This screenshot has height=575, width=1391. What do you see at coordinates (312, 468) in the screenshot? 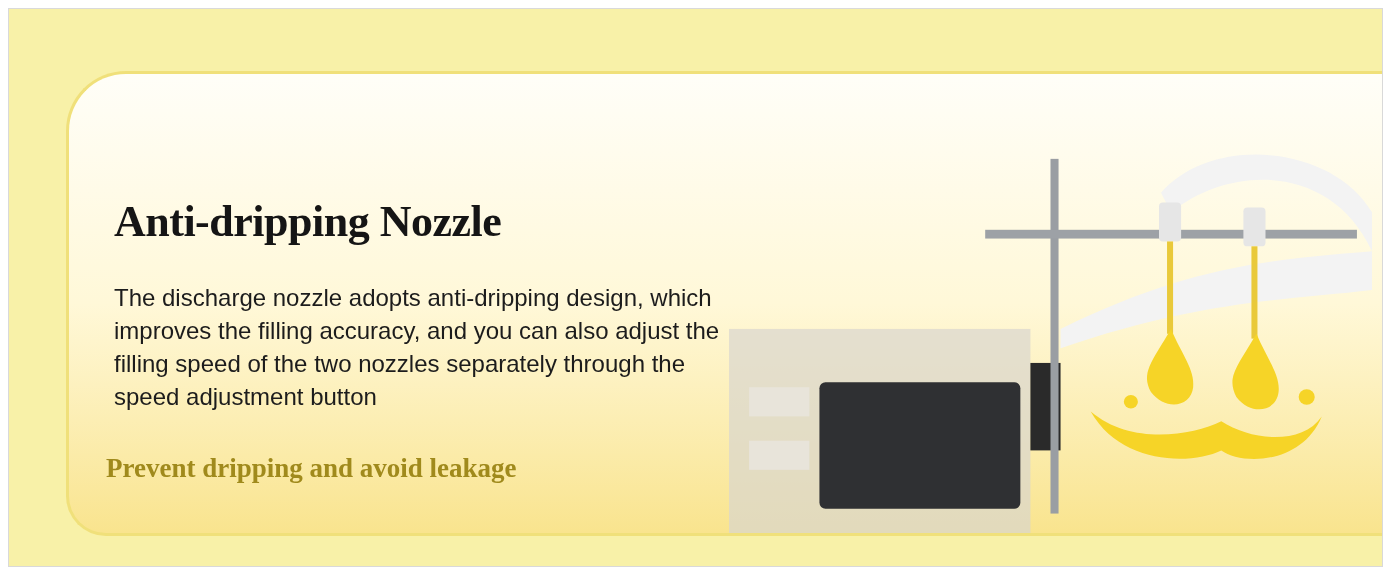
I see `tagline-text: Prevent dripping and avoid leakage` at bounding box center [312, 468].